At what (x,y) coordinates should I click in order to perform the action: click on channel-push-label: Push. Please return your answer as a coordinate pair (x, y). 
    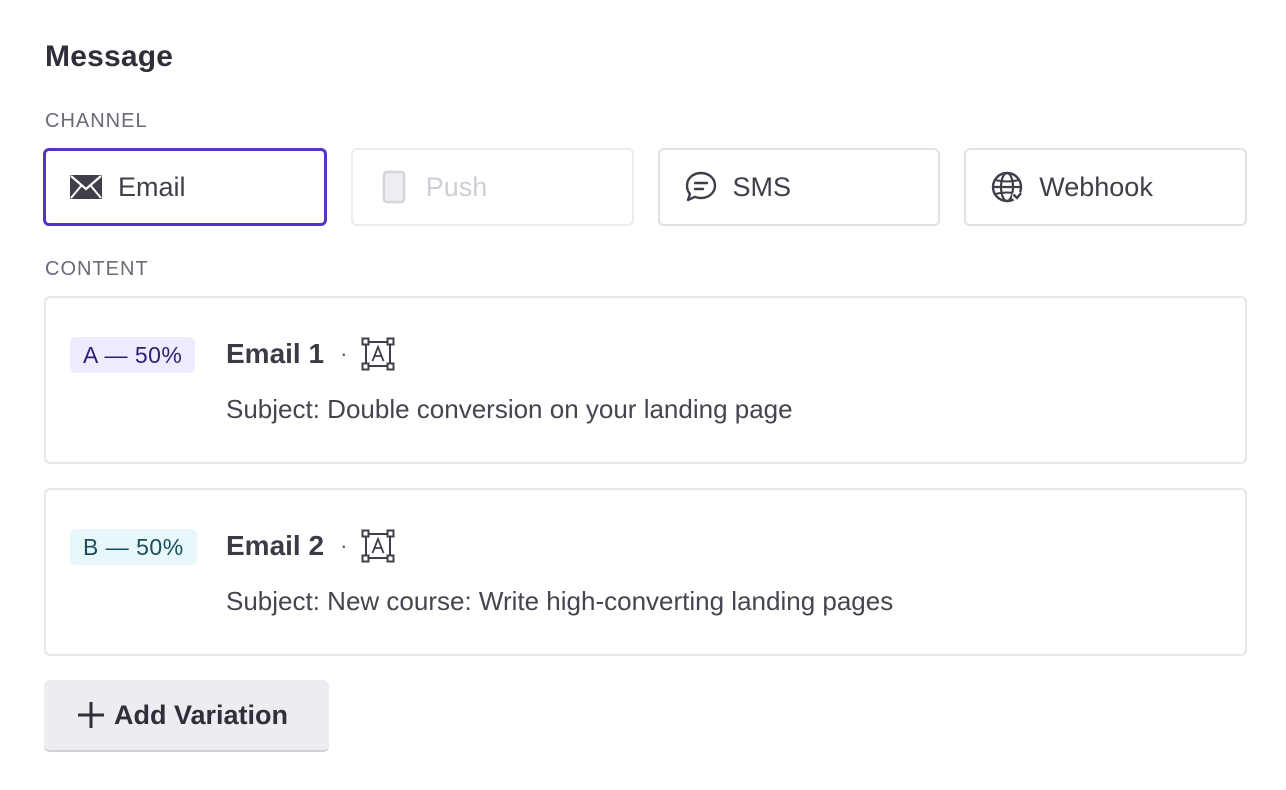
    Looking at the image, I should click on (456, 186).